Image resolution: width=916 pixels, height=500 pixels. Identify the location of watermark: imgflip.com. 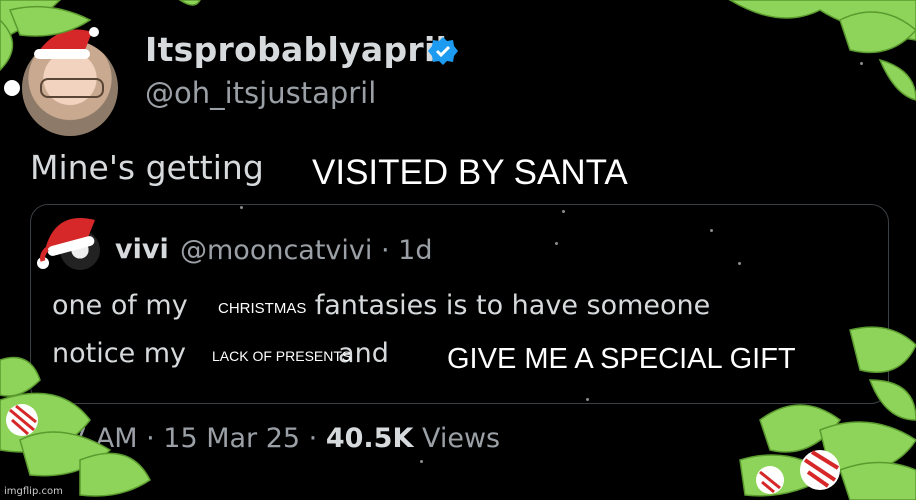
(33, 491).